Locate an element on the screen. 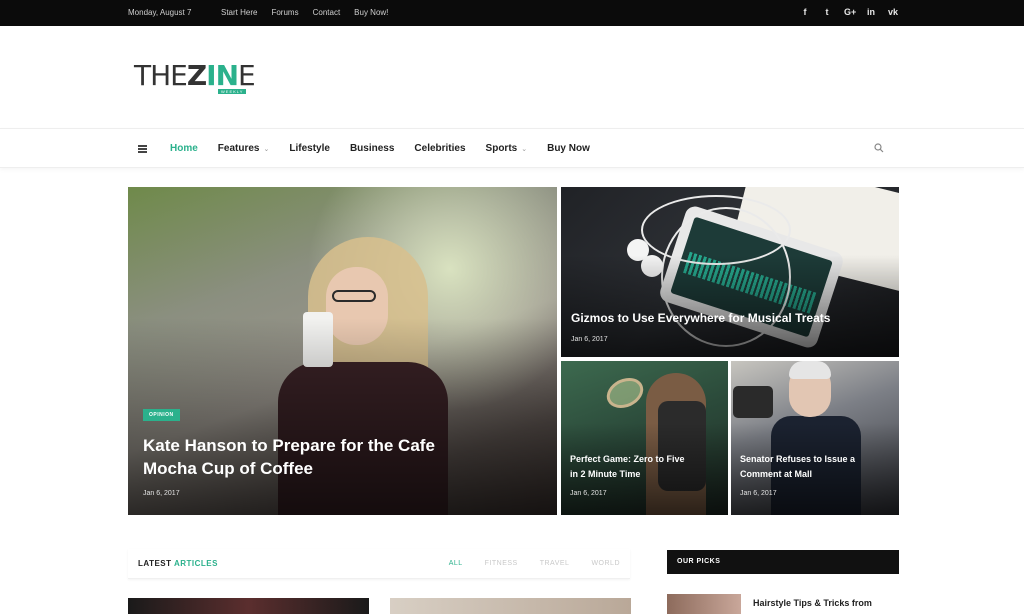  logo-text-the: THE is located at coordinates (161, 75).